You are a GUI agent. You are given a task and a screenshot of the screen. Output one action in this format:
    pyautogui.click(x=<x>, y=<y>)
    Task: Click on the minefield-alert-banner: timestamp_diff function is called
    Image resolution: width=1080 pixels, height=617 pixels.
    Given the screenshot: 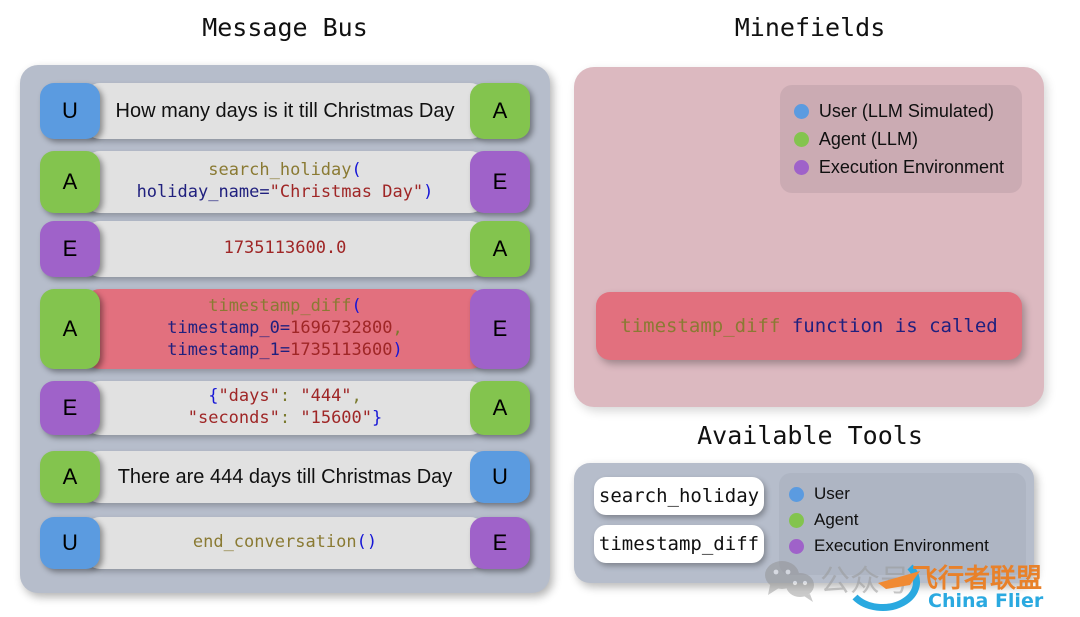 What is the action you would take?
    pyautogui.click(x=809, y=326)
    